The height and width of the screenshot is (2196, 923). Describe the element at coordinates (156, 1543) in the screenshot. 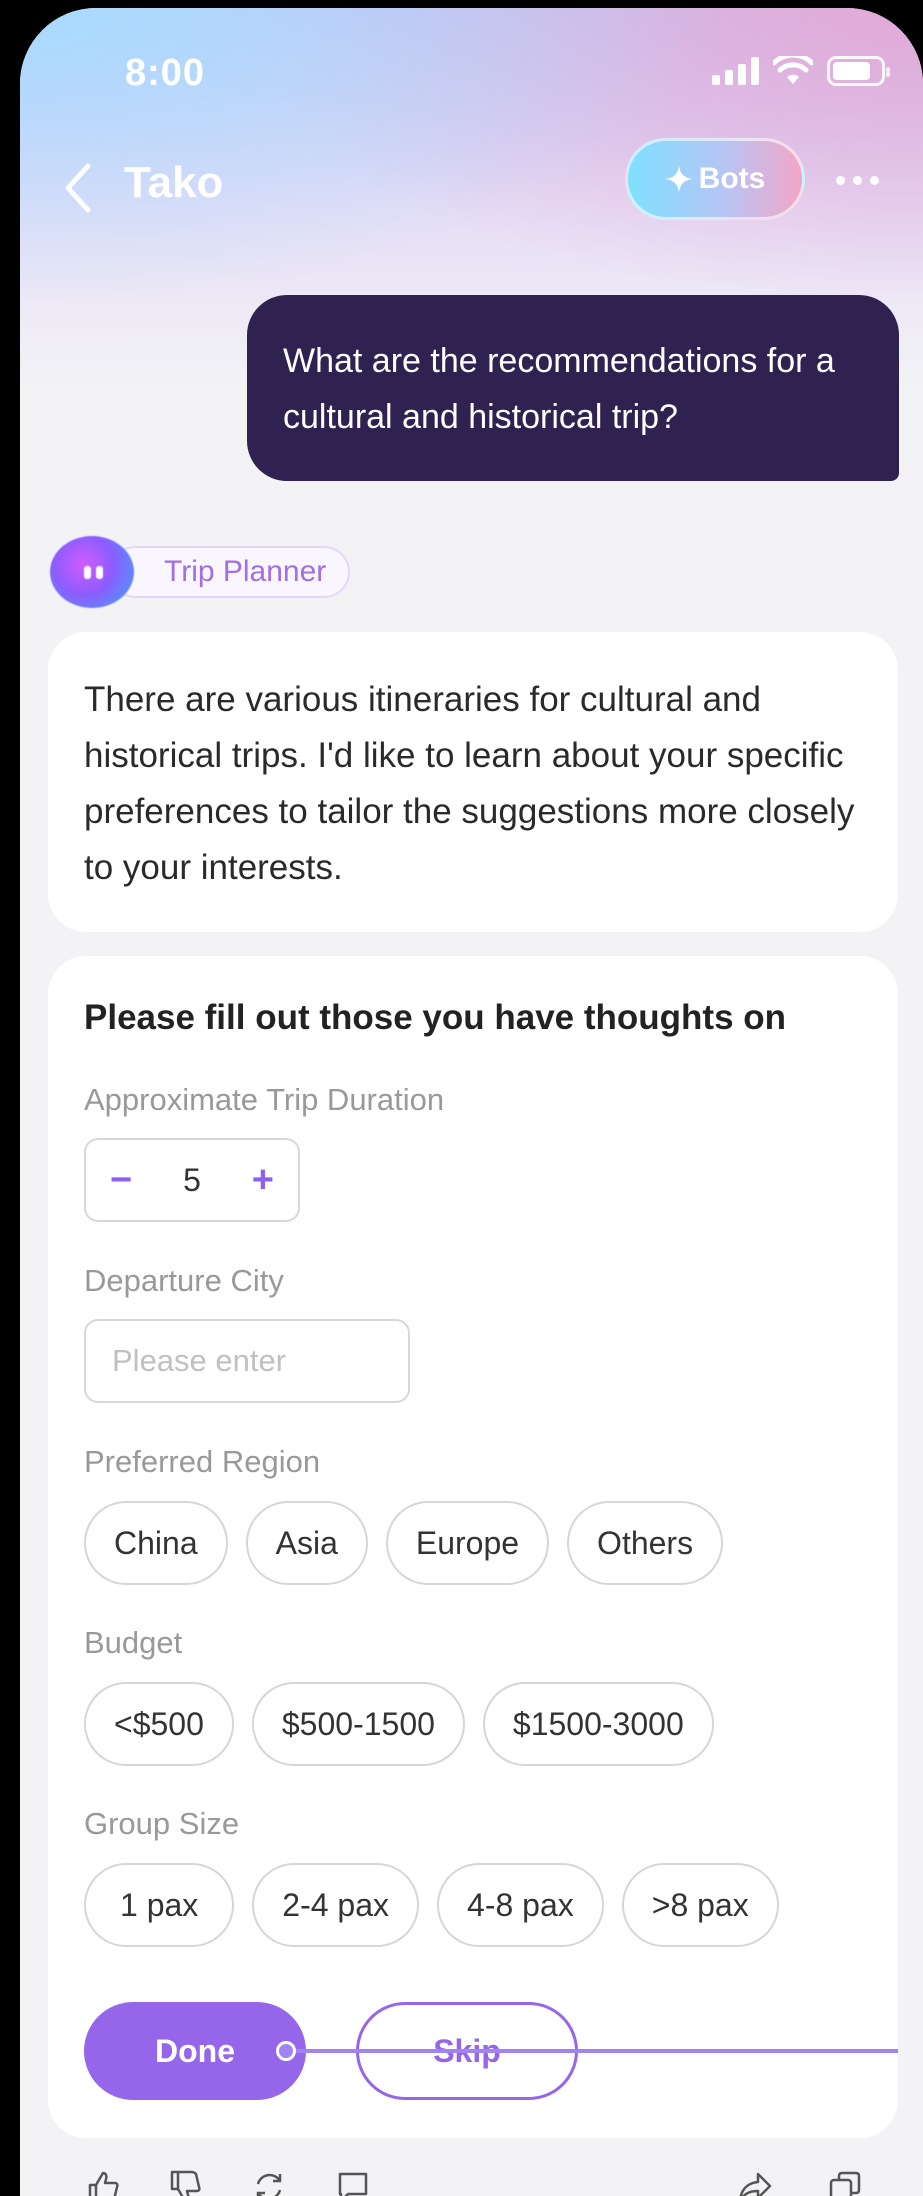

I see `region-option-china: China` at that location.